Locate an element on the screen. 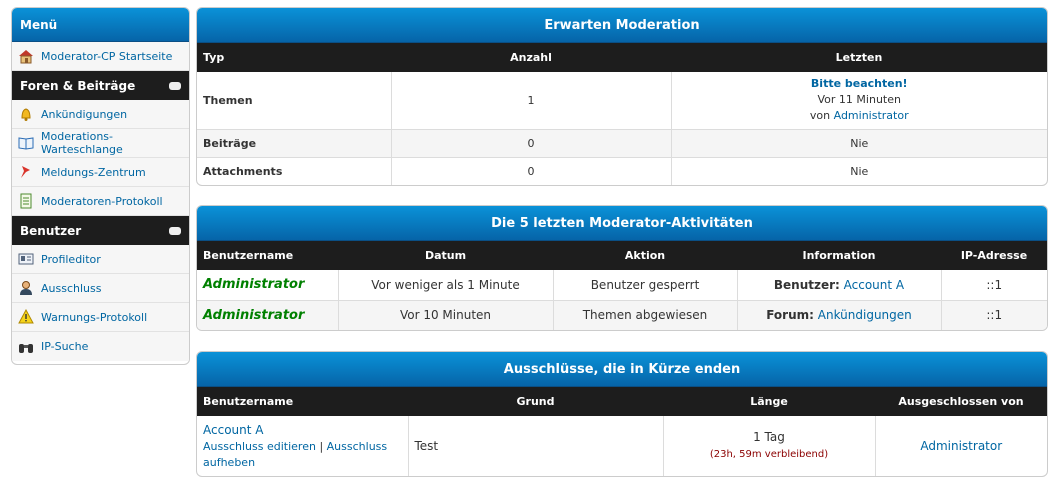  panel-title: Erwarten Moderation is located at coordinates (622, 25).